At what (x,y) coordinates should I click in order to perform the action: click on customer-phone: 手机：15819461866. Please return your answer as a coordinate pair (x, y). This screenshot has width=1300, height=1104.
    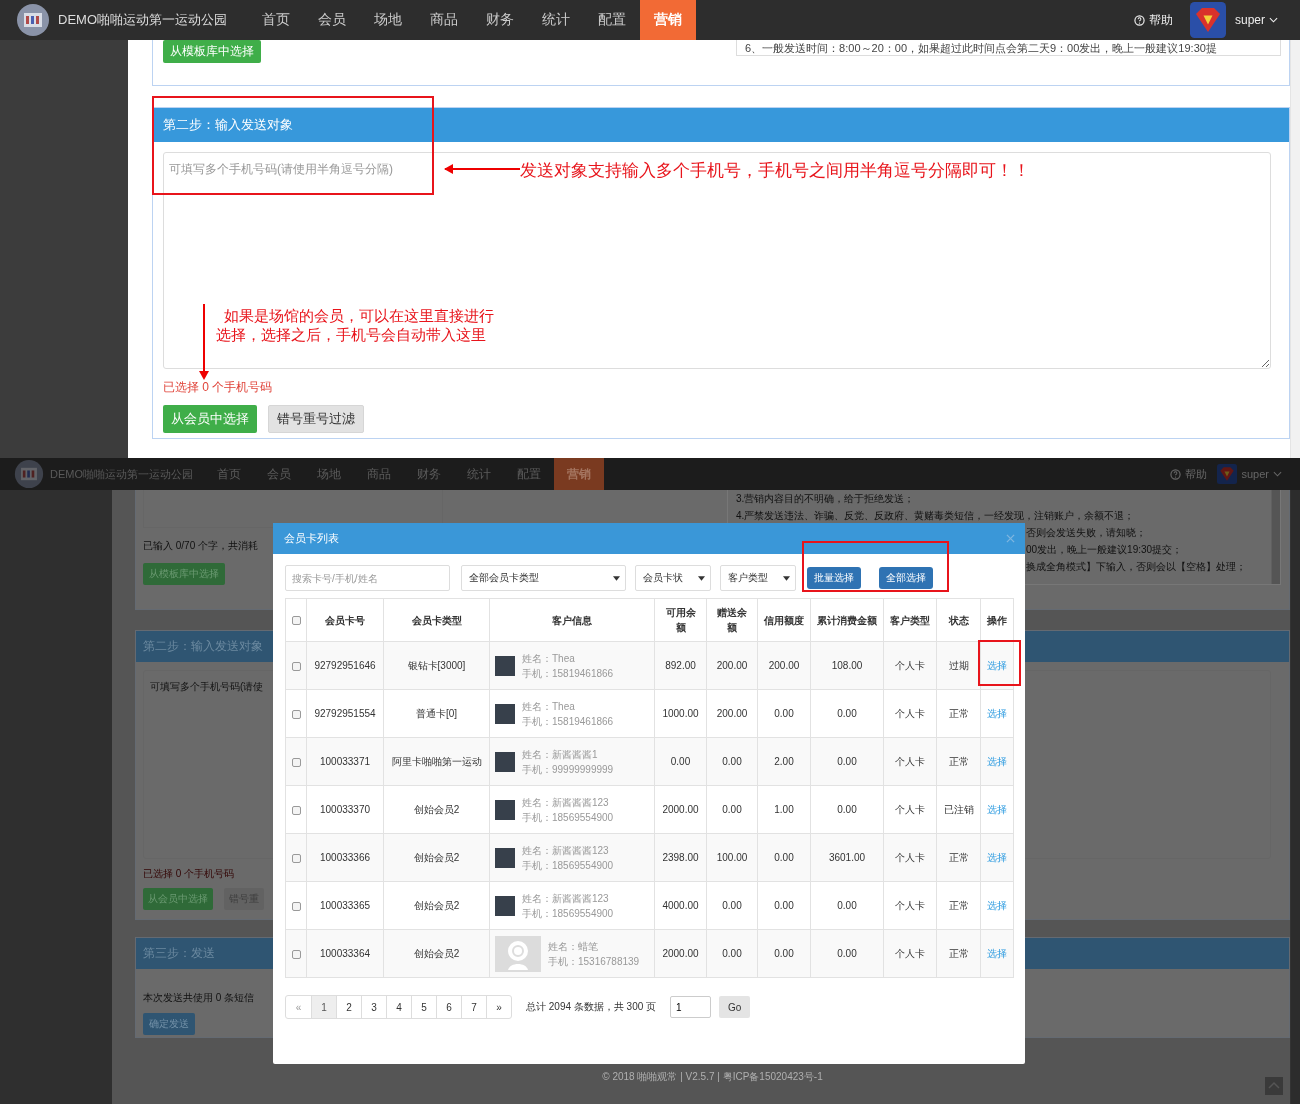
    Looking at the image, I should click on (568, 721).